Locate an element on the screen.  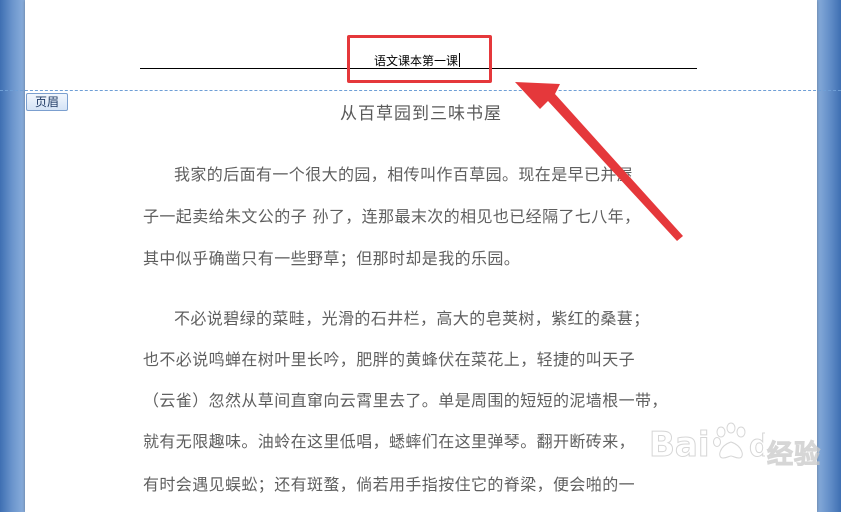
paragraph-line: 就有无限趣味。油蛉在这里低唱，蟋蟀们在这里弹琴。翻开断砖来， is located at coordinates (389, 441).